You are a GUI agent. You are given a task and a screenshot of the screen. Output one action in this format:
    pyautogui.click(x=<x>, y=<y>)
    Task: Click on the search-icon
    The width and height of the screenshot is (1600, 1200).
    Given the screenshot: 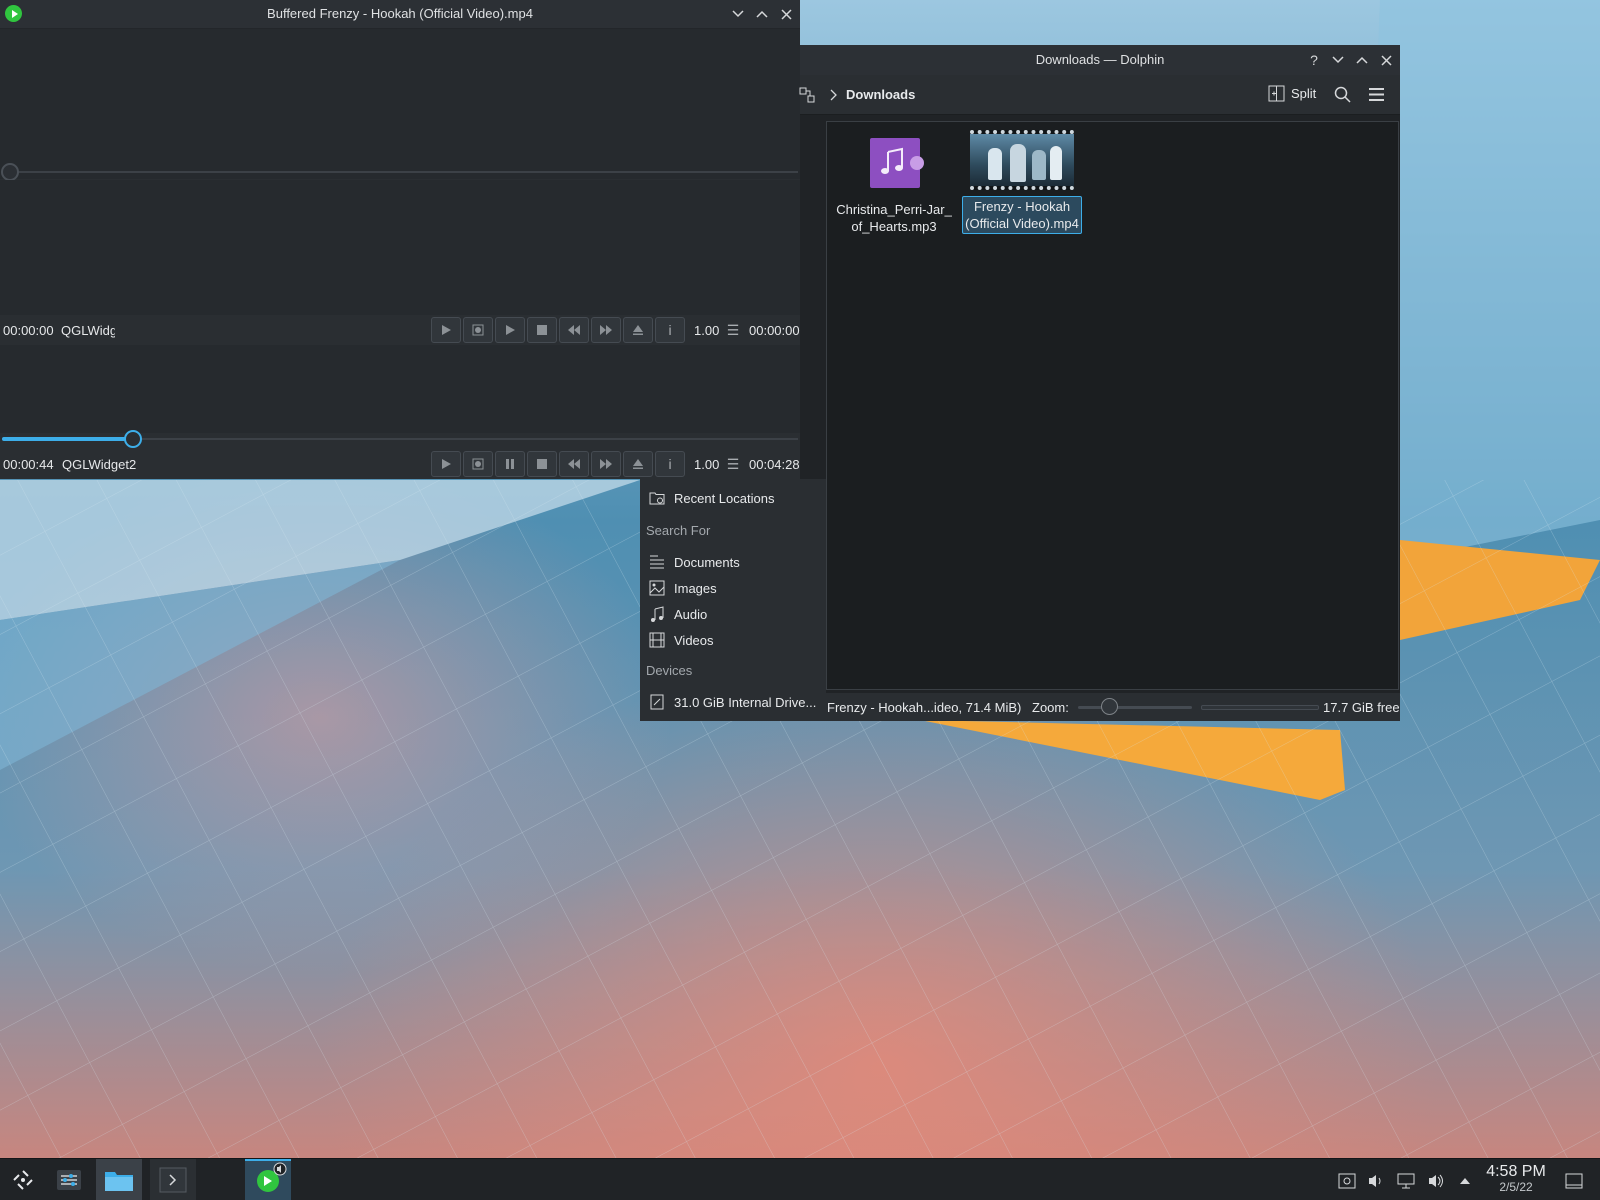 What is the action you would take?
    pyautogui.click(x=1342, y=94)
    